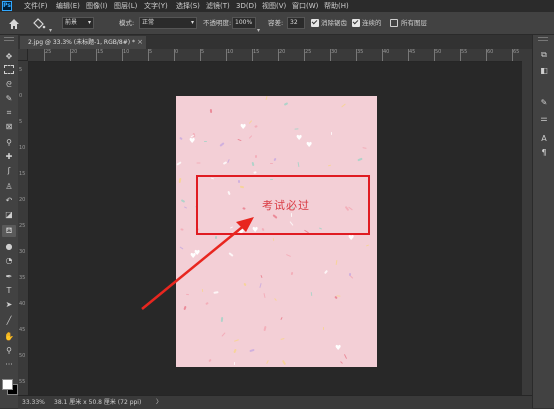  I want to click on menu-layer: 图层(L), so click(125, 6).